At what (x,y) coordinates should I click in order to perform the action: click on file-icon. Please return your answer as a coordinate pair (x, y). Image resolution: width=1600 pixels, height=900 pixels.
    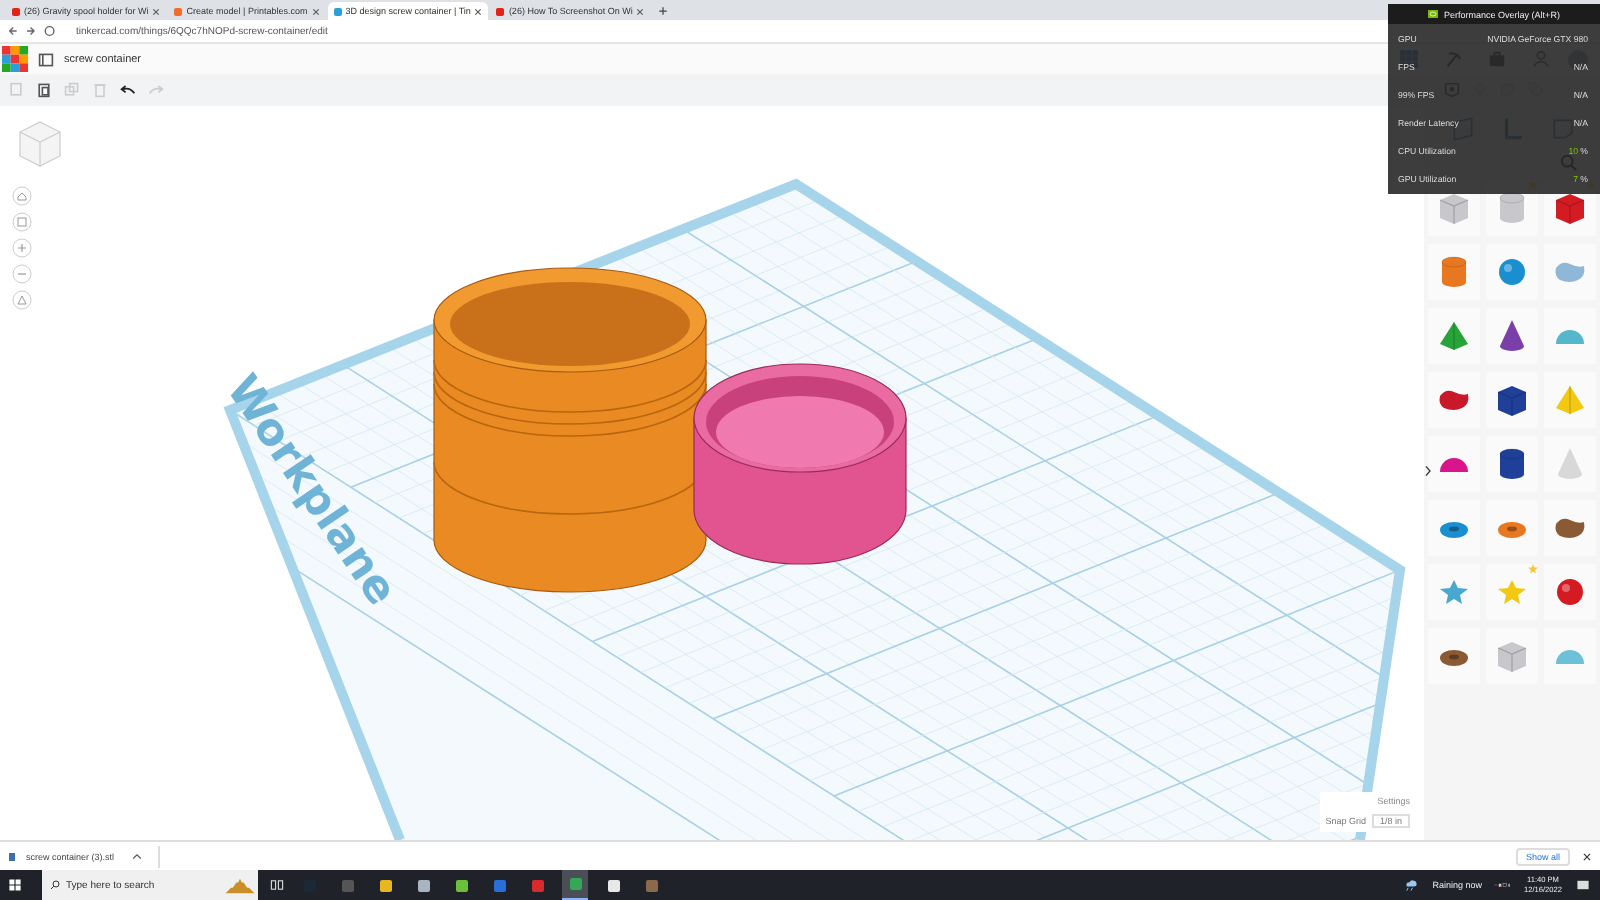
    Looking at the image, I should click on (12, 856).